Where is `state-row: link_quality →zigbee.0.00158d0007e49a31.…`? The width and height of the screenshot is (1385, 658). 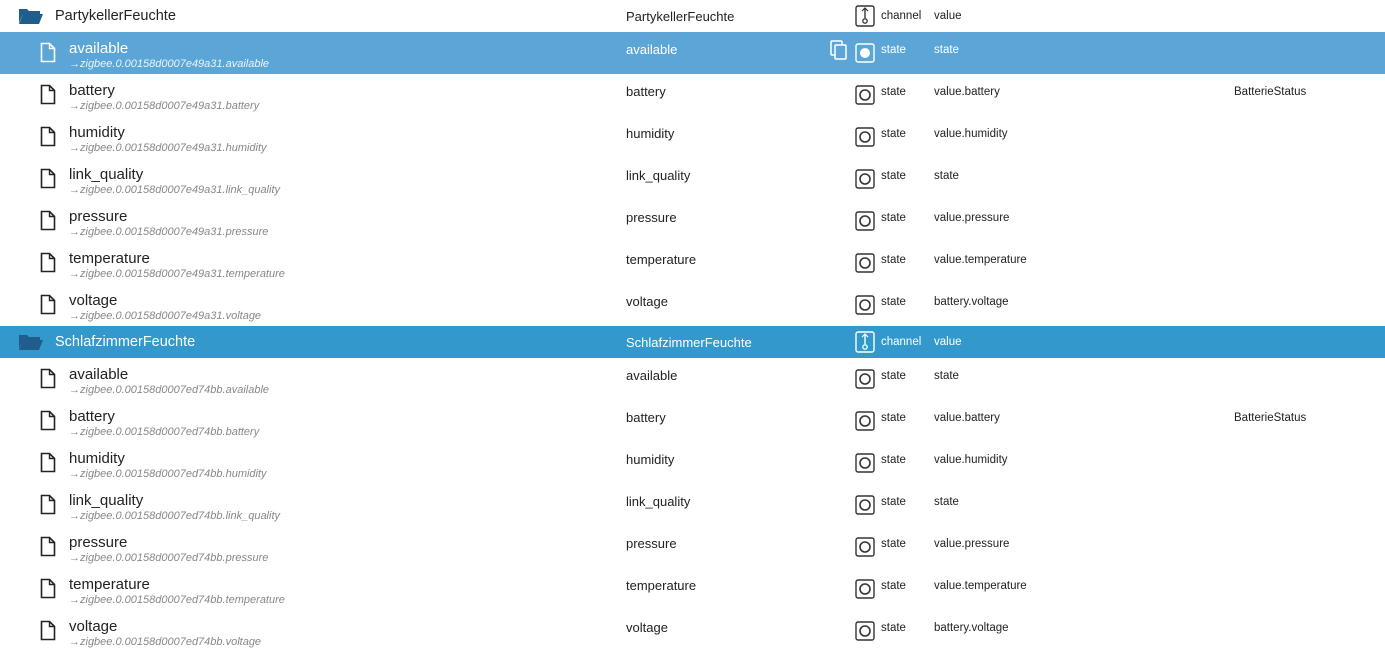 state-row: link_quality →zigbee.0.00158d0007e49a31.… is located at coordinates (692, 179).